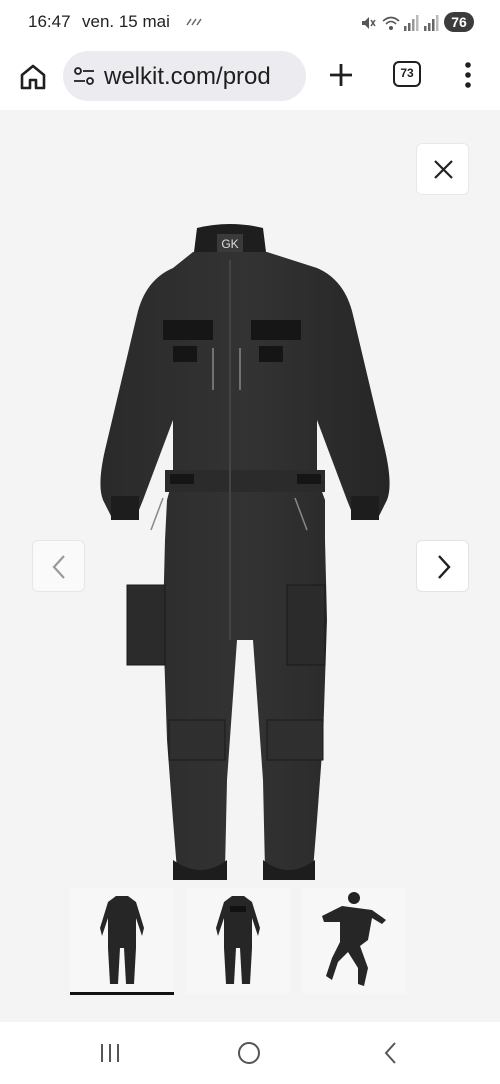 The height and width of the screenshot is (1084, 500). What do you see at coordinates (84, 76) in the screenshot?
I see `site-settings-icon` at bounding box center [84, 76].